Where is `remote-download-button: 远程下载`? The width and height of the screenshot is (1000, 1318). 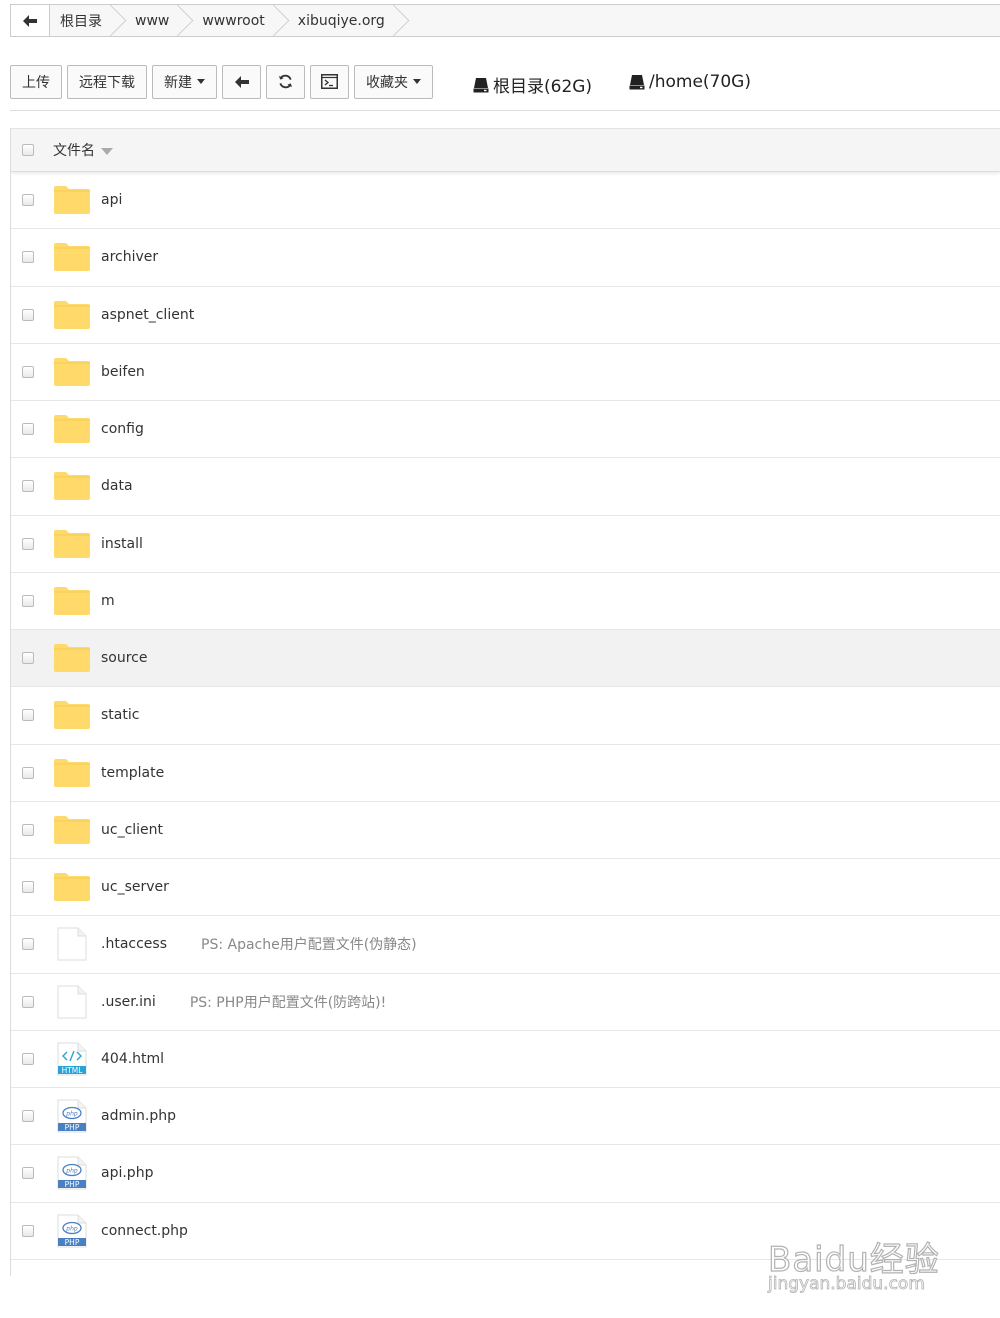
remote-download-button: 远程下载 is located at coordinates (107, 81).